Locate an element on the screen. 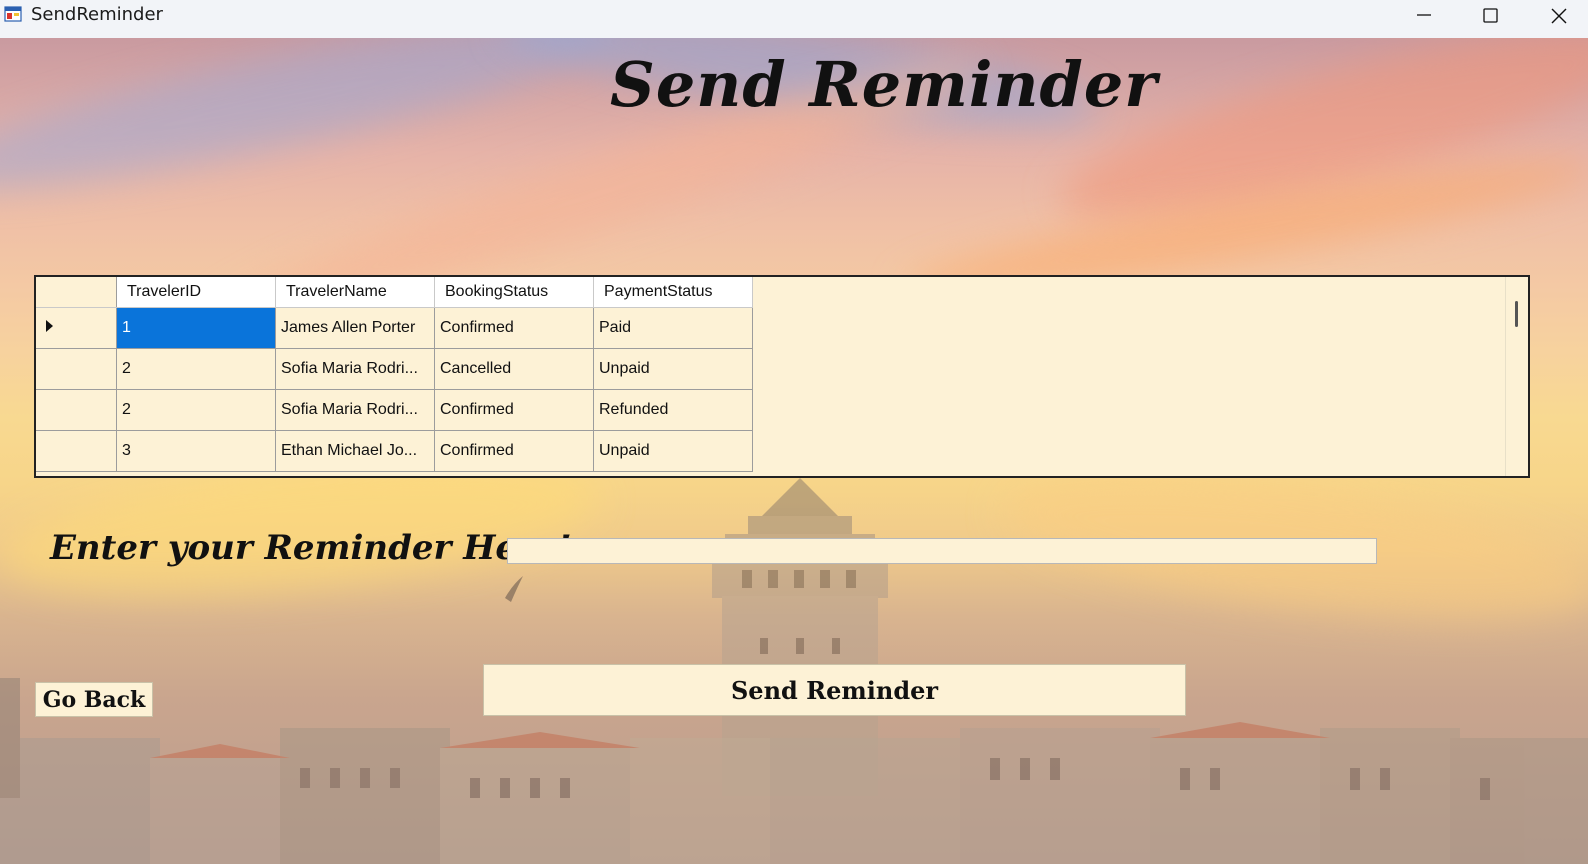  cell-payment-status: Refunded is located at coordinates (673, 410).